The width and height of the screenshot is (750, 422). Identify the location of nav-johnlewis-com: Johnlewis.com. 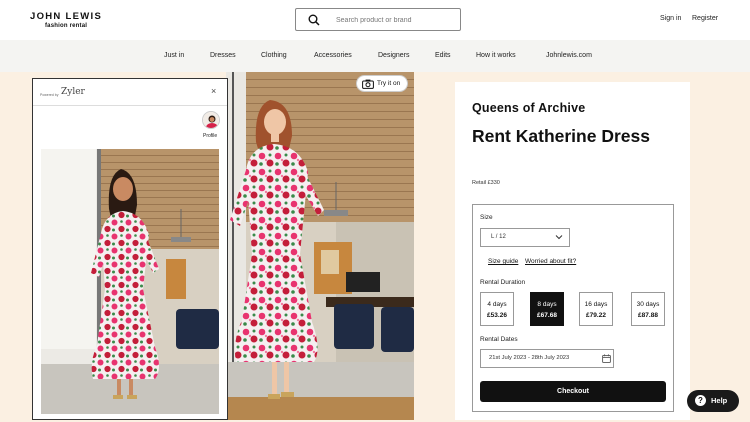
(569, 55).